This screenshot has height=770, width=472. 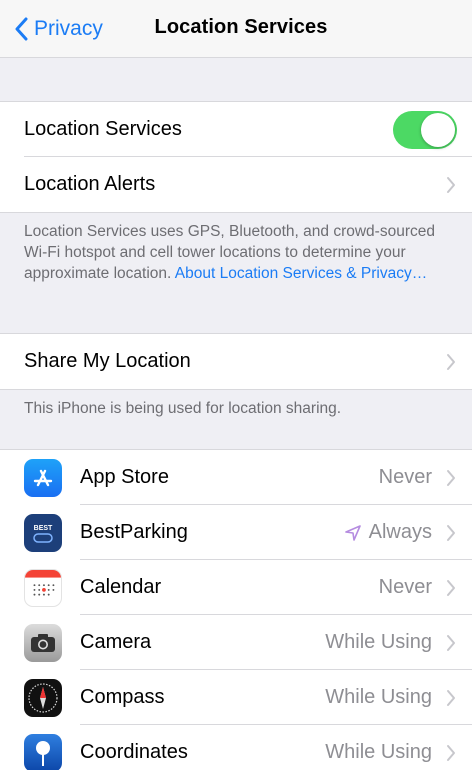 I want to click on share-my-location-row: Share My Location, so click(x=236, y=361).